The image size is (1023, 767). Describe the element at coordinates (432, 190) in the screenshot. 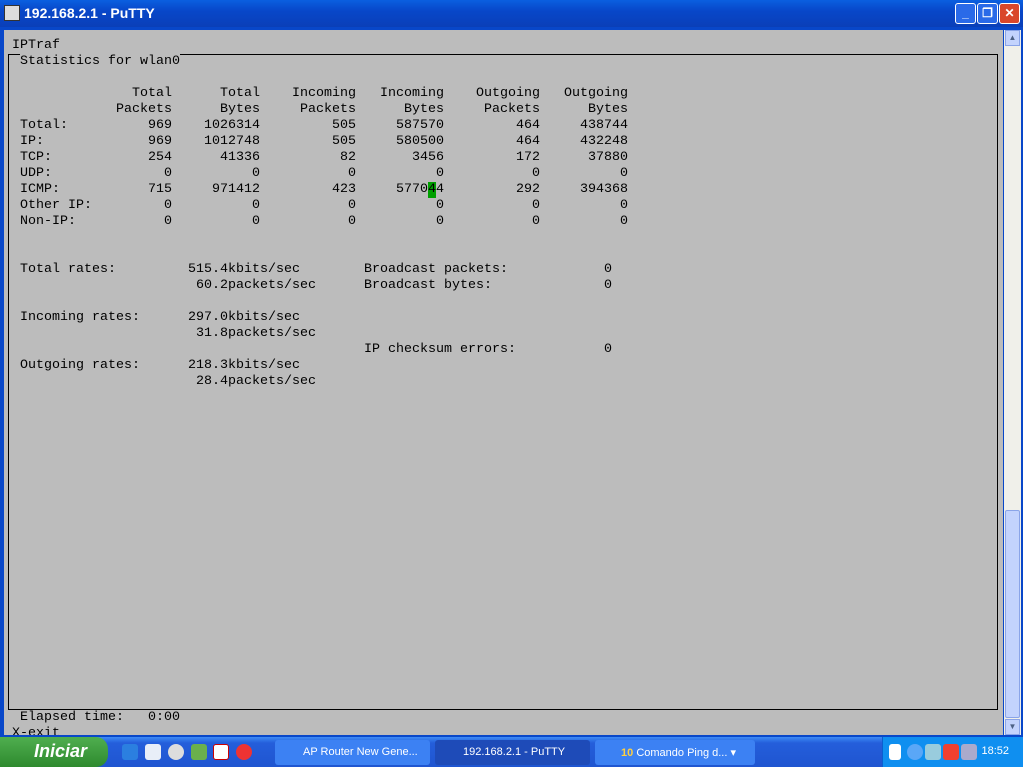

I see `cursor` at that location.